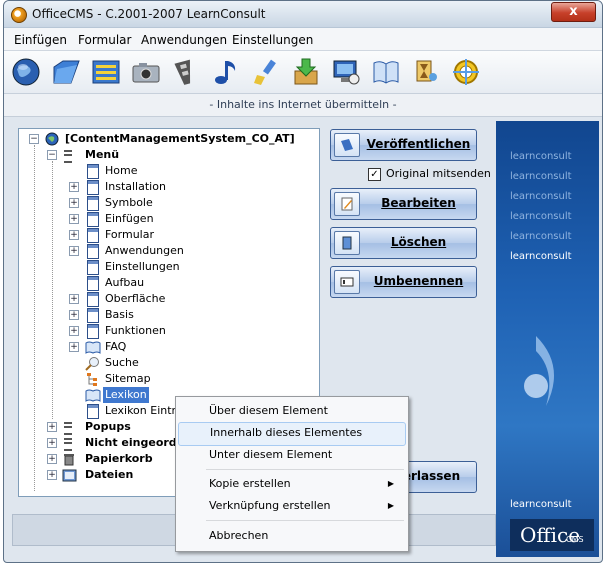  What do you see at coordinates (149, 14) in the screenshot?
I see `window-title: OfficeCMS - C.2001-2007 LearnConsult` at bounding box center [149, 14].